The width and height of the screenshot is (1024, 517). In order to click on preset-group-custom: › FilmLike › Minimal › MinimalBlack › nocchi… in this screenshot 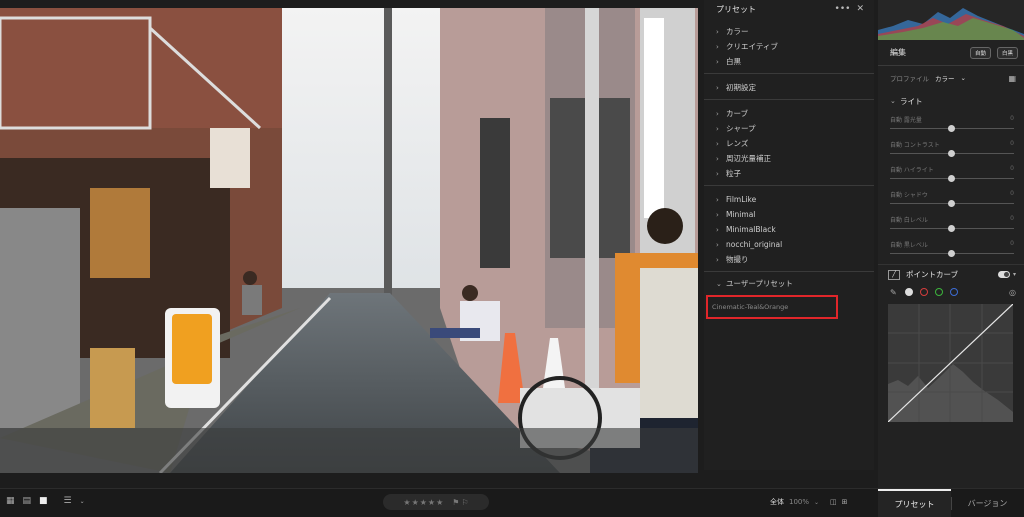, I will do `click(789, 229)`.